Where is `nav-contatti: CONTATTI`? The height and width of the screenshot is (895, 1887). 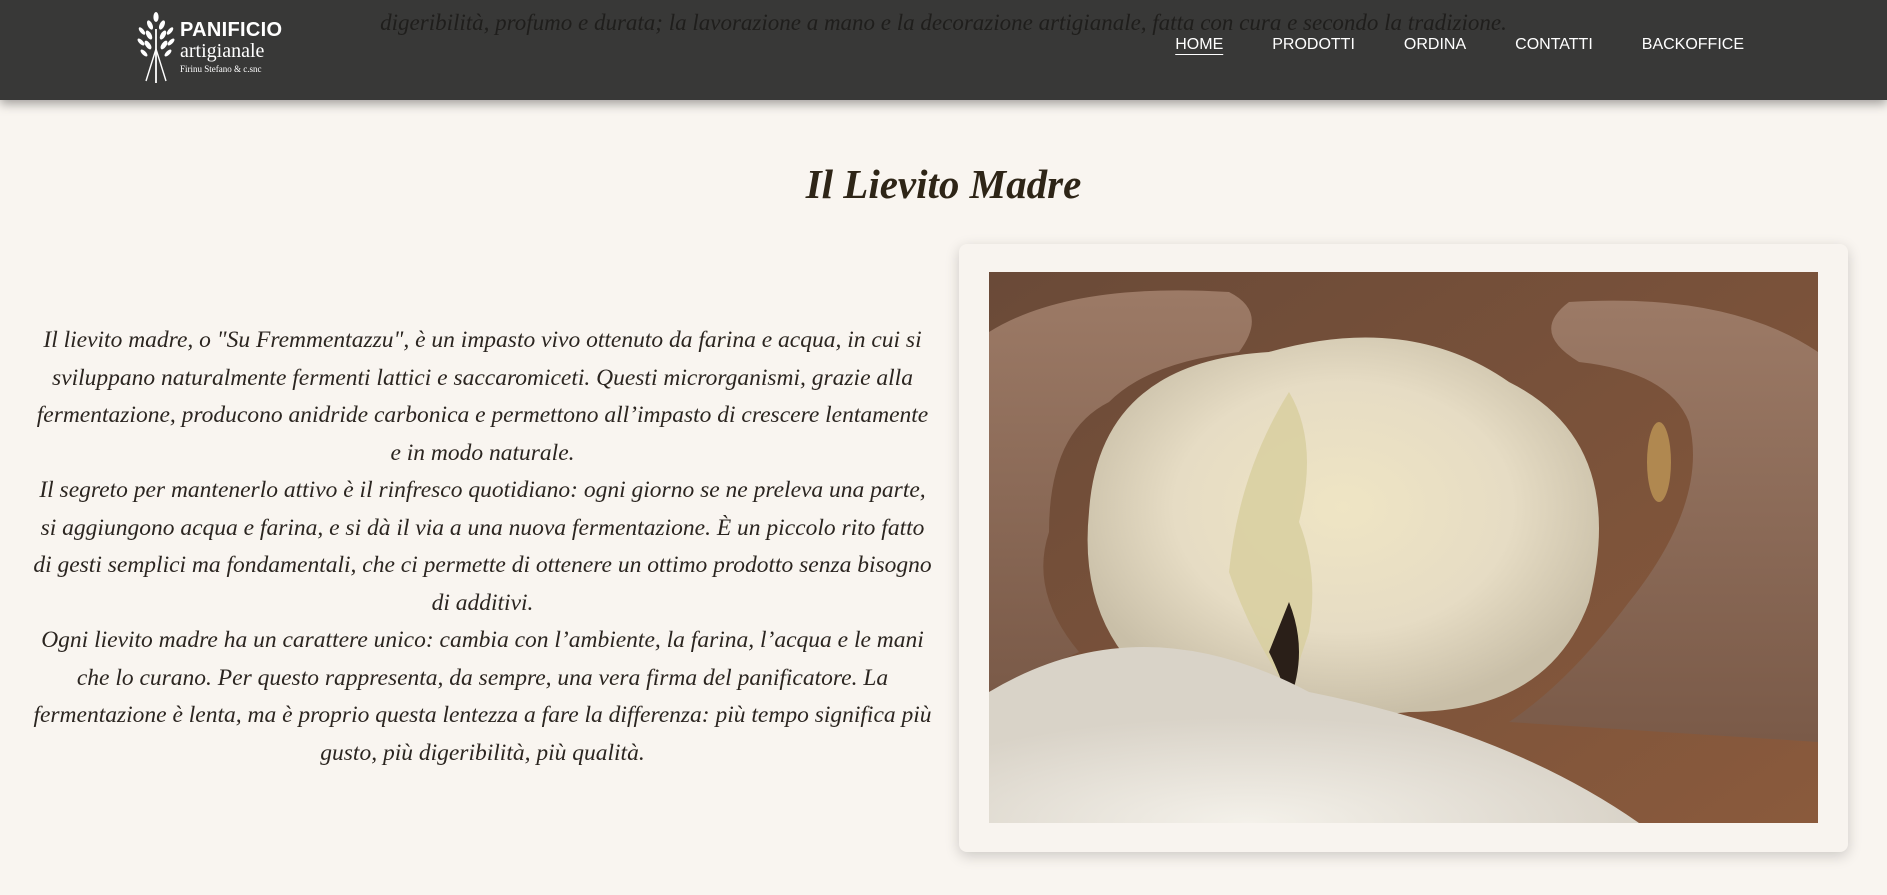 nav-contatti: CONTATTI is located at coordinates (1554, 46).